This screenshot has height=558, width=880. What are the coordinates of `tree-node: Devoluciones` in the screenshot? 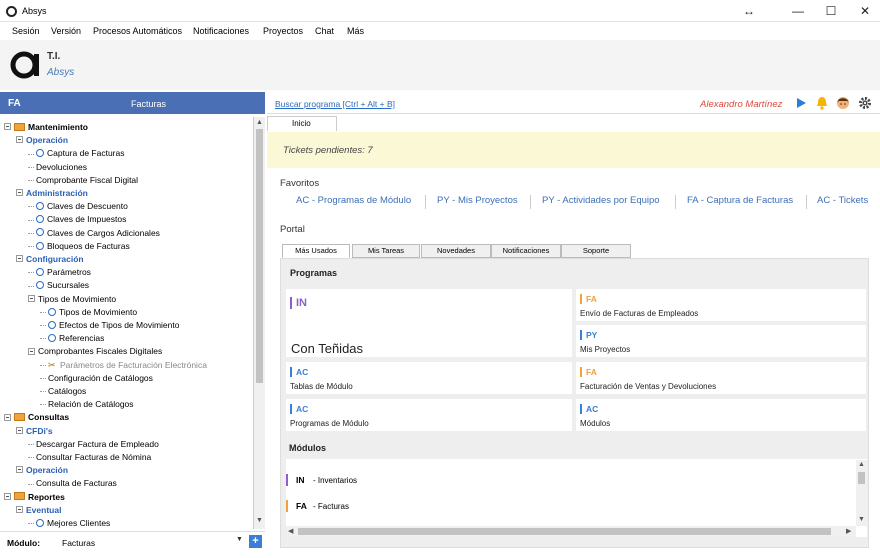 It's located at (57, 167).